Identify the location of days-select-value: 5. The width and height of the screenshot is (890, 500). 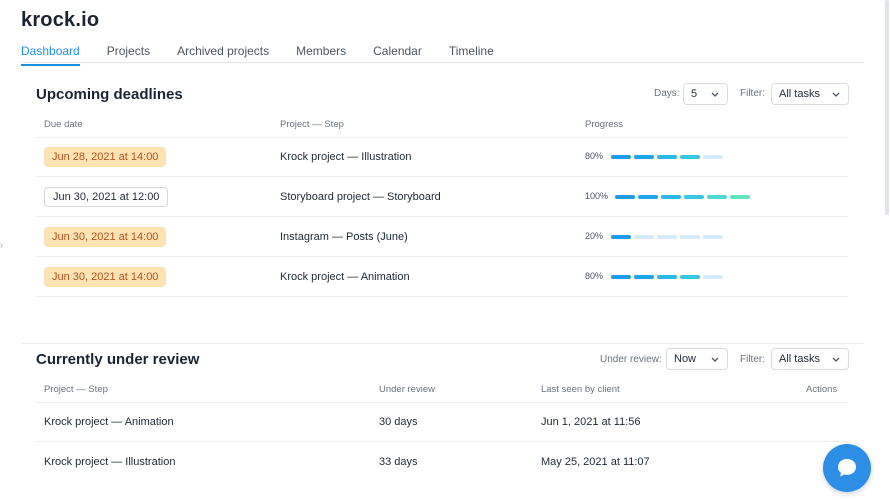
(694, 94).